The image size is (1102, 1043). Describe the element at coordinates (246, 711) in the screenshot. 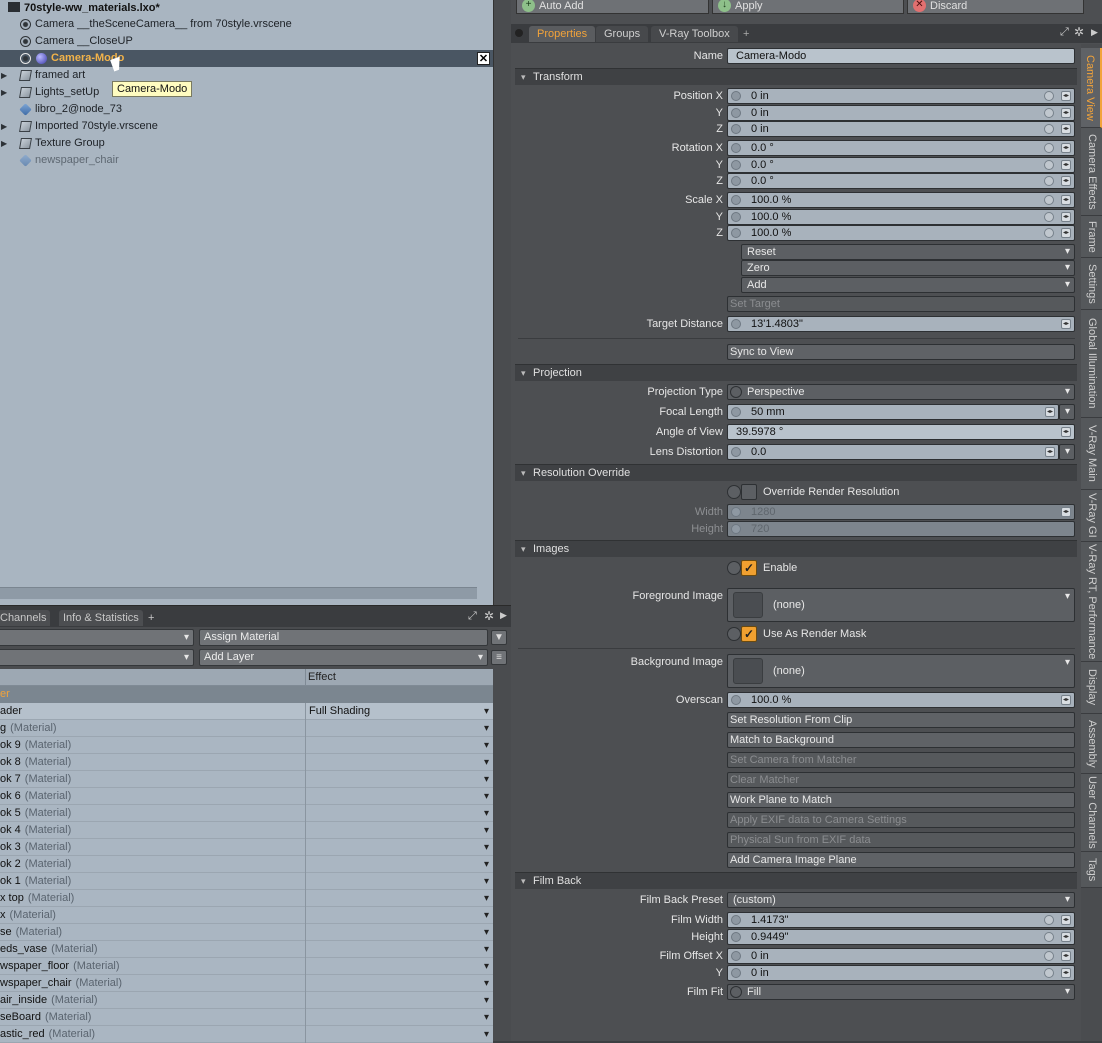

I see `shader-tree-row: ader Full Shading` at that location.